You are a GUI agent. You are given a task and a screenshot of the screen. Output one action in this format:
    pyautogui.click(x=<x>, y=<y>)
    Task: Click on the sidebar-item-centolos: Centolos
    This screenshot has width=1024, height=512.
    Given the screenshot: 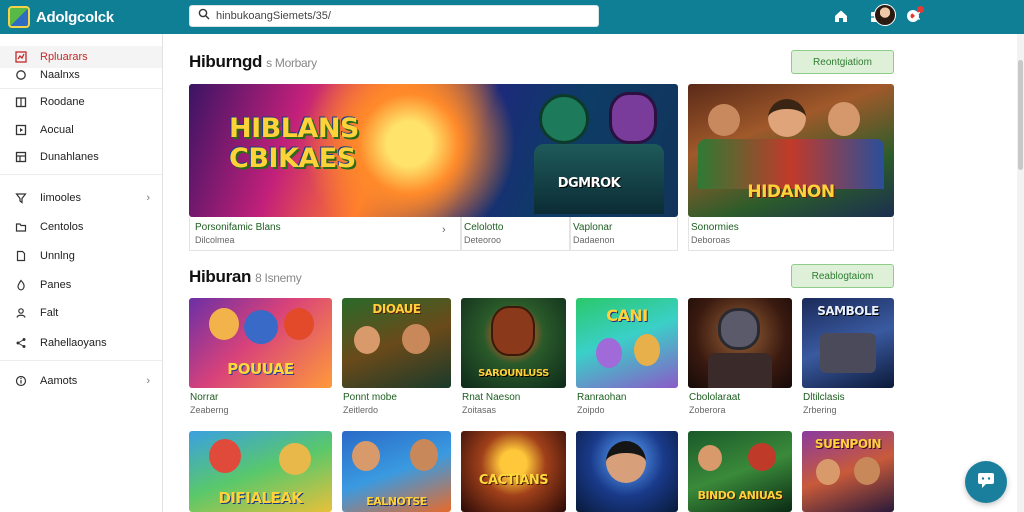 What is the action you would take?
    pyautogui.click(x=81, y=227)
    